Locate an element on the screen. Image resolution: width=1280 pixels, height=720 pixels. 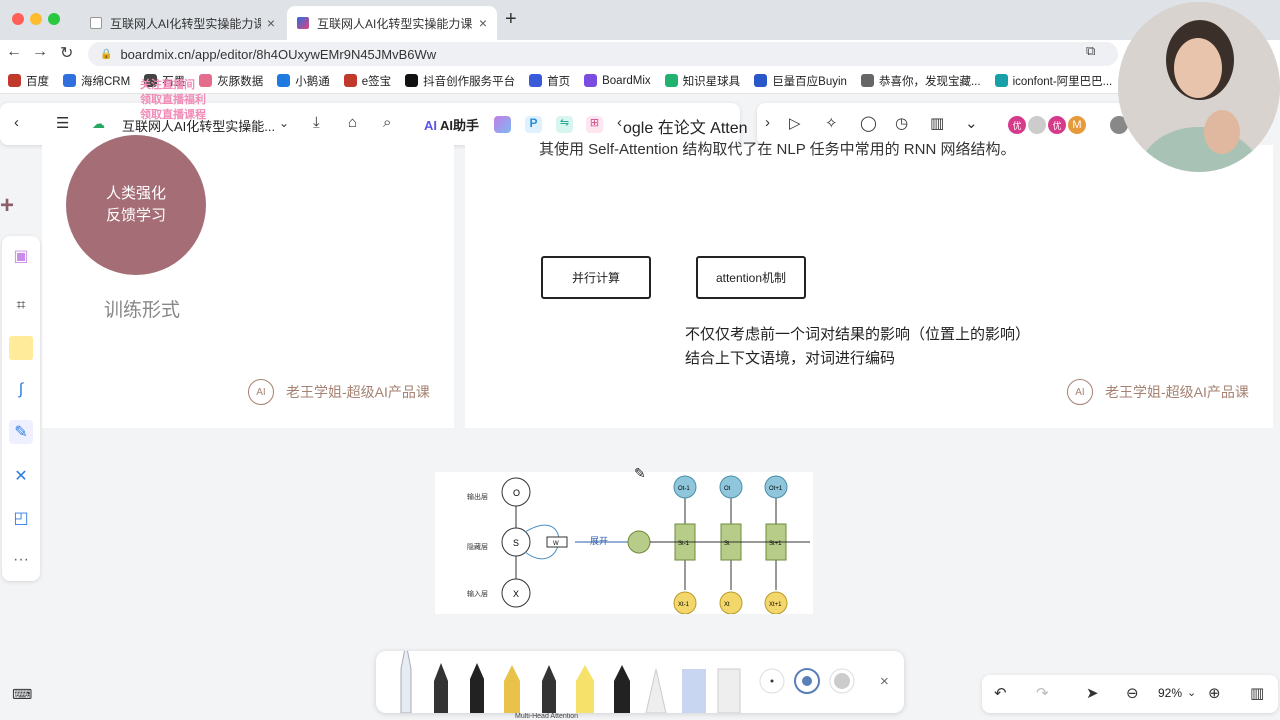
keyboard-icon: ⌨ is located at coordinates (22, 694).